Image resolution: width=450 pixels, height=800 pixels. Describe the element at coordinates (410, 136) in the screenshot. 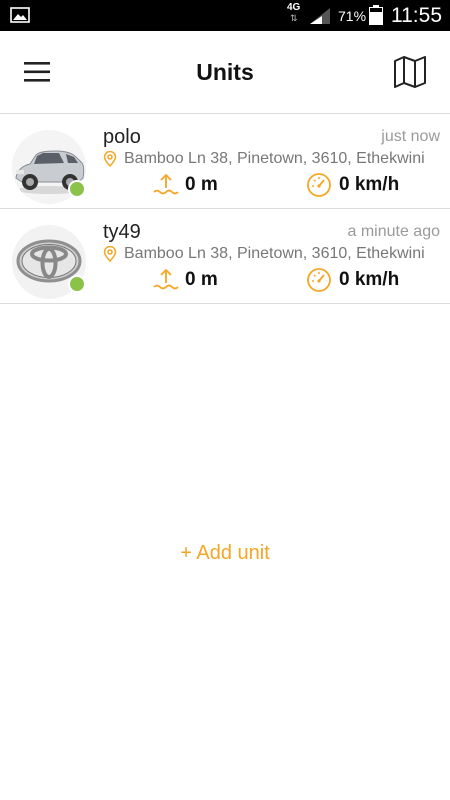

I see `last-seen: just now` at that location.